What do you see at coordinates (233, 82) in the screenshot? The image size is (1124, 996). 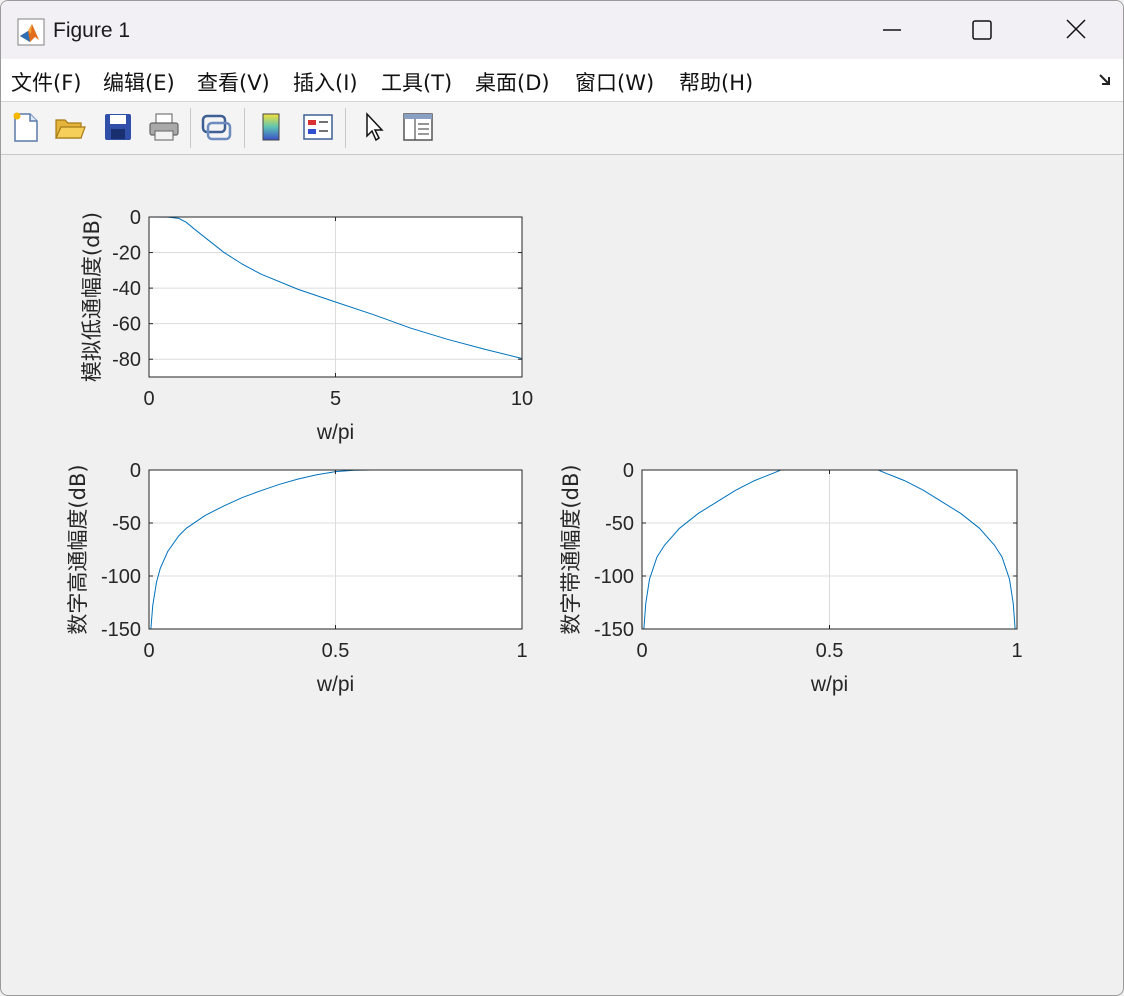 I see `menu-view: 查看(V)` at bounding box center [233, 82].